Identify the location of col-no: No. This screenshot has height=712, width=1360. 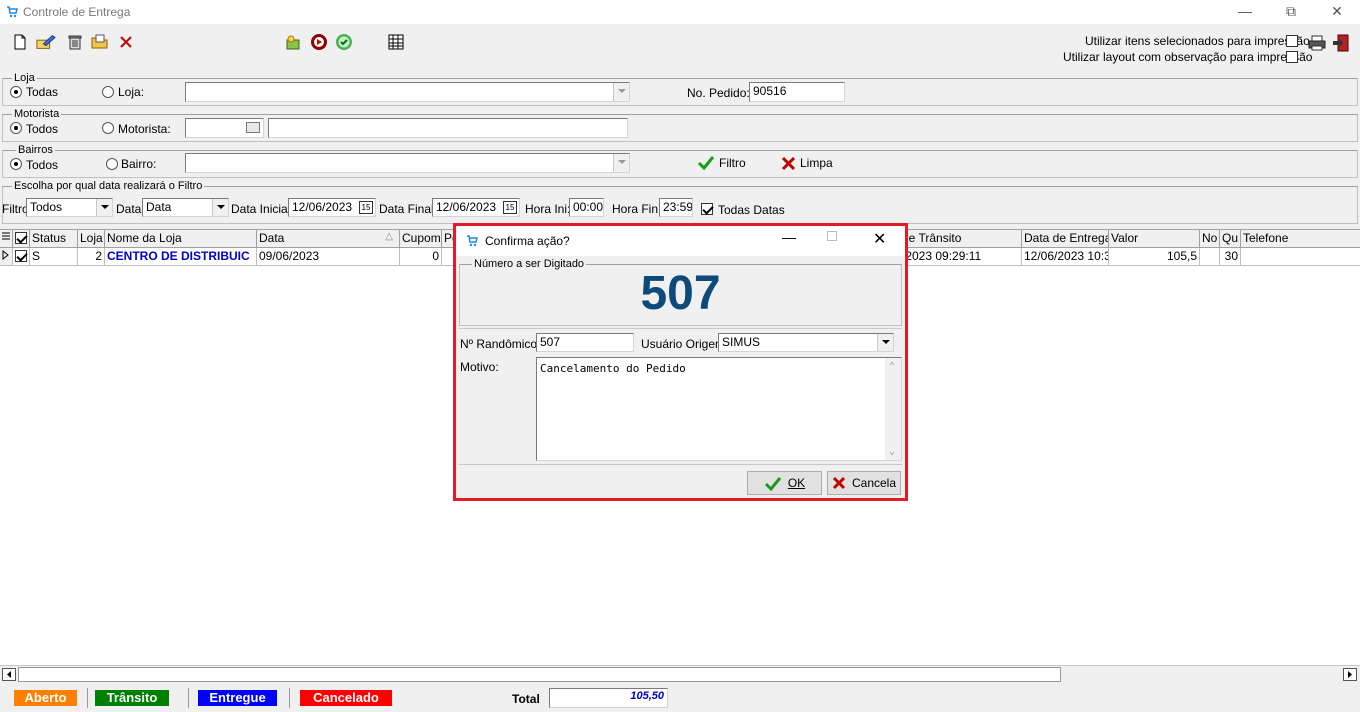
(1210, 238).